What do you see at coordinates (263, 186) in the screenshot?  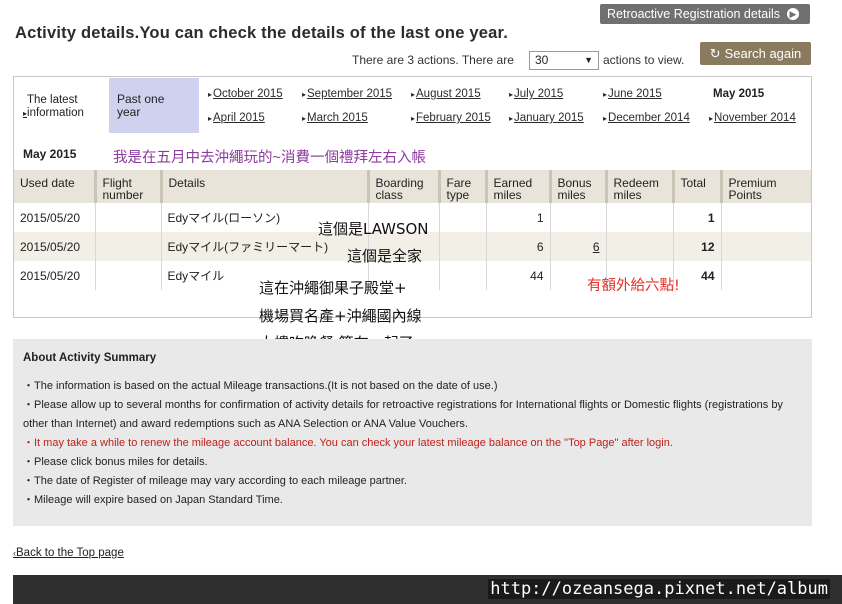 I see `col-details: Details` at bounding box center [263, 186].